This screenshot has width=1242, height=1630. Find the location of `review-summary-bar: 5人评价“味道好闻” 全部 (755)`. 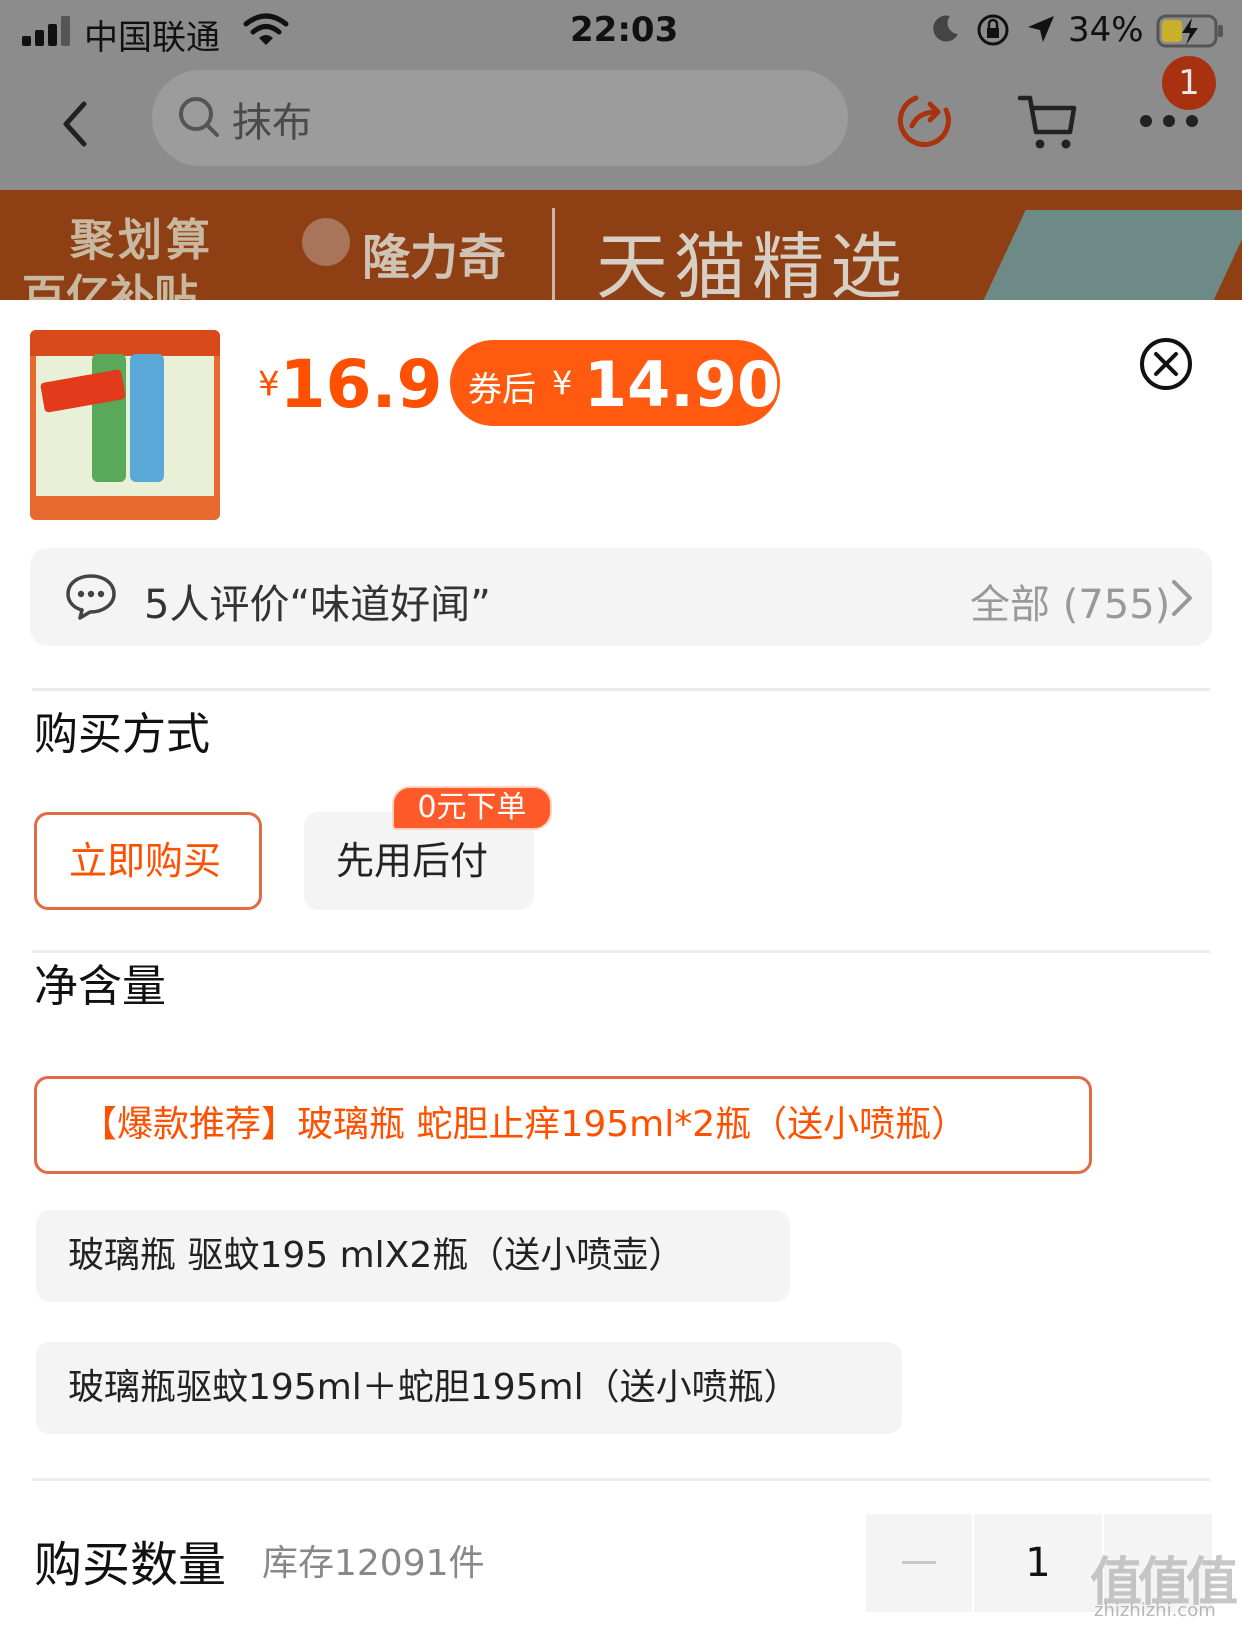

review-summary-bar: 5人评价“味道好闻” 全部 (755) is located at coordinates (621, 597).